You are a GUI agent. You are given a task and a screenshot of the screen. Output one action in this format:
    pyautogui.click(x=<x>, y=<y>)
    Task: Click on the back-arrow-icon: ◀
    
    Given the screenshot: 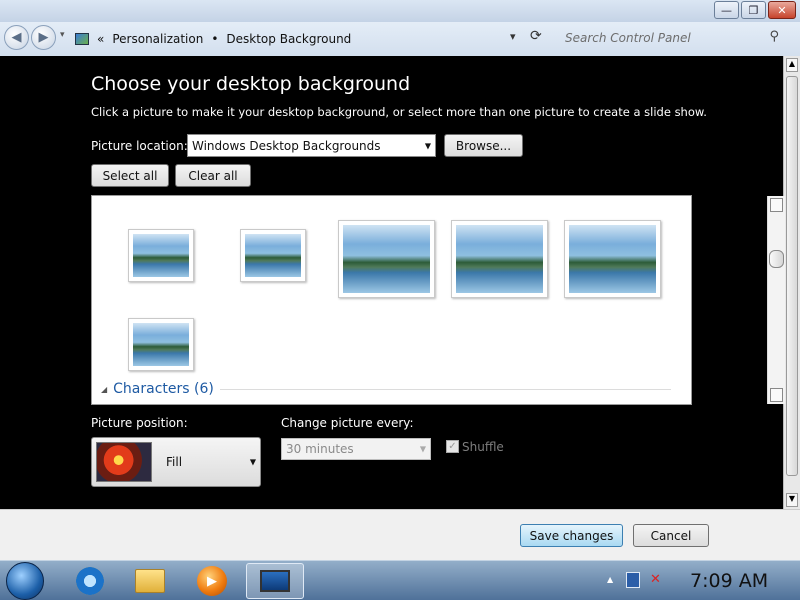 What is the action you would take?
    pyautogui.click(x=16, y=37)
    